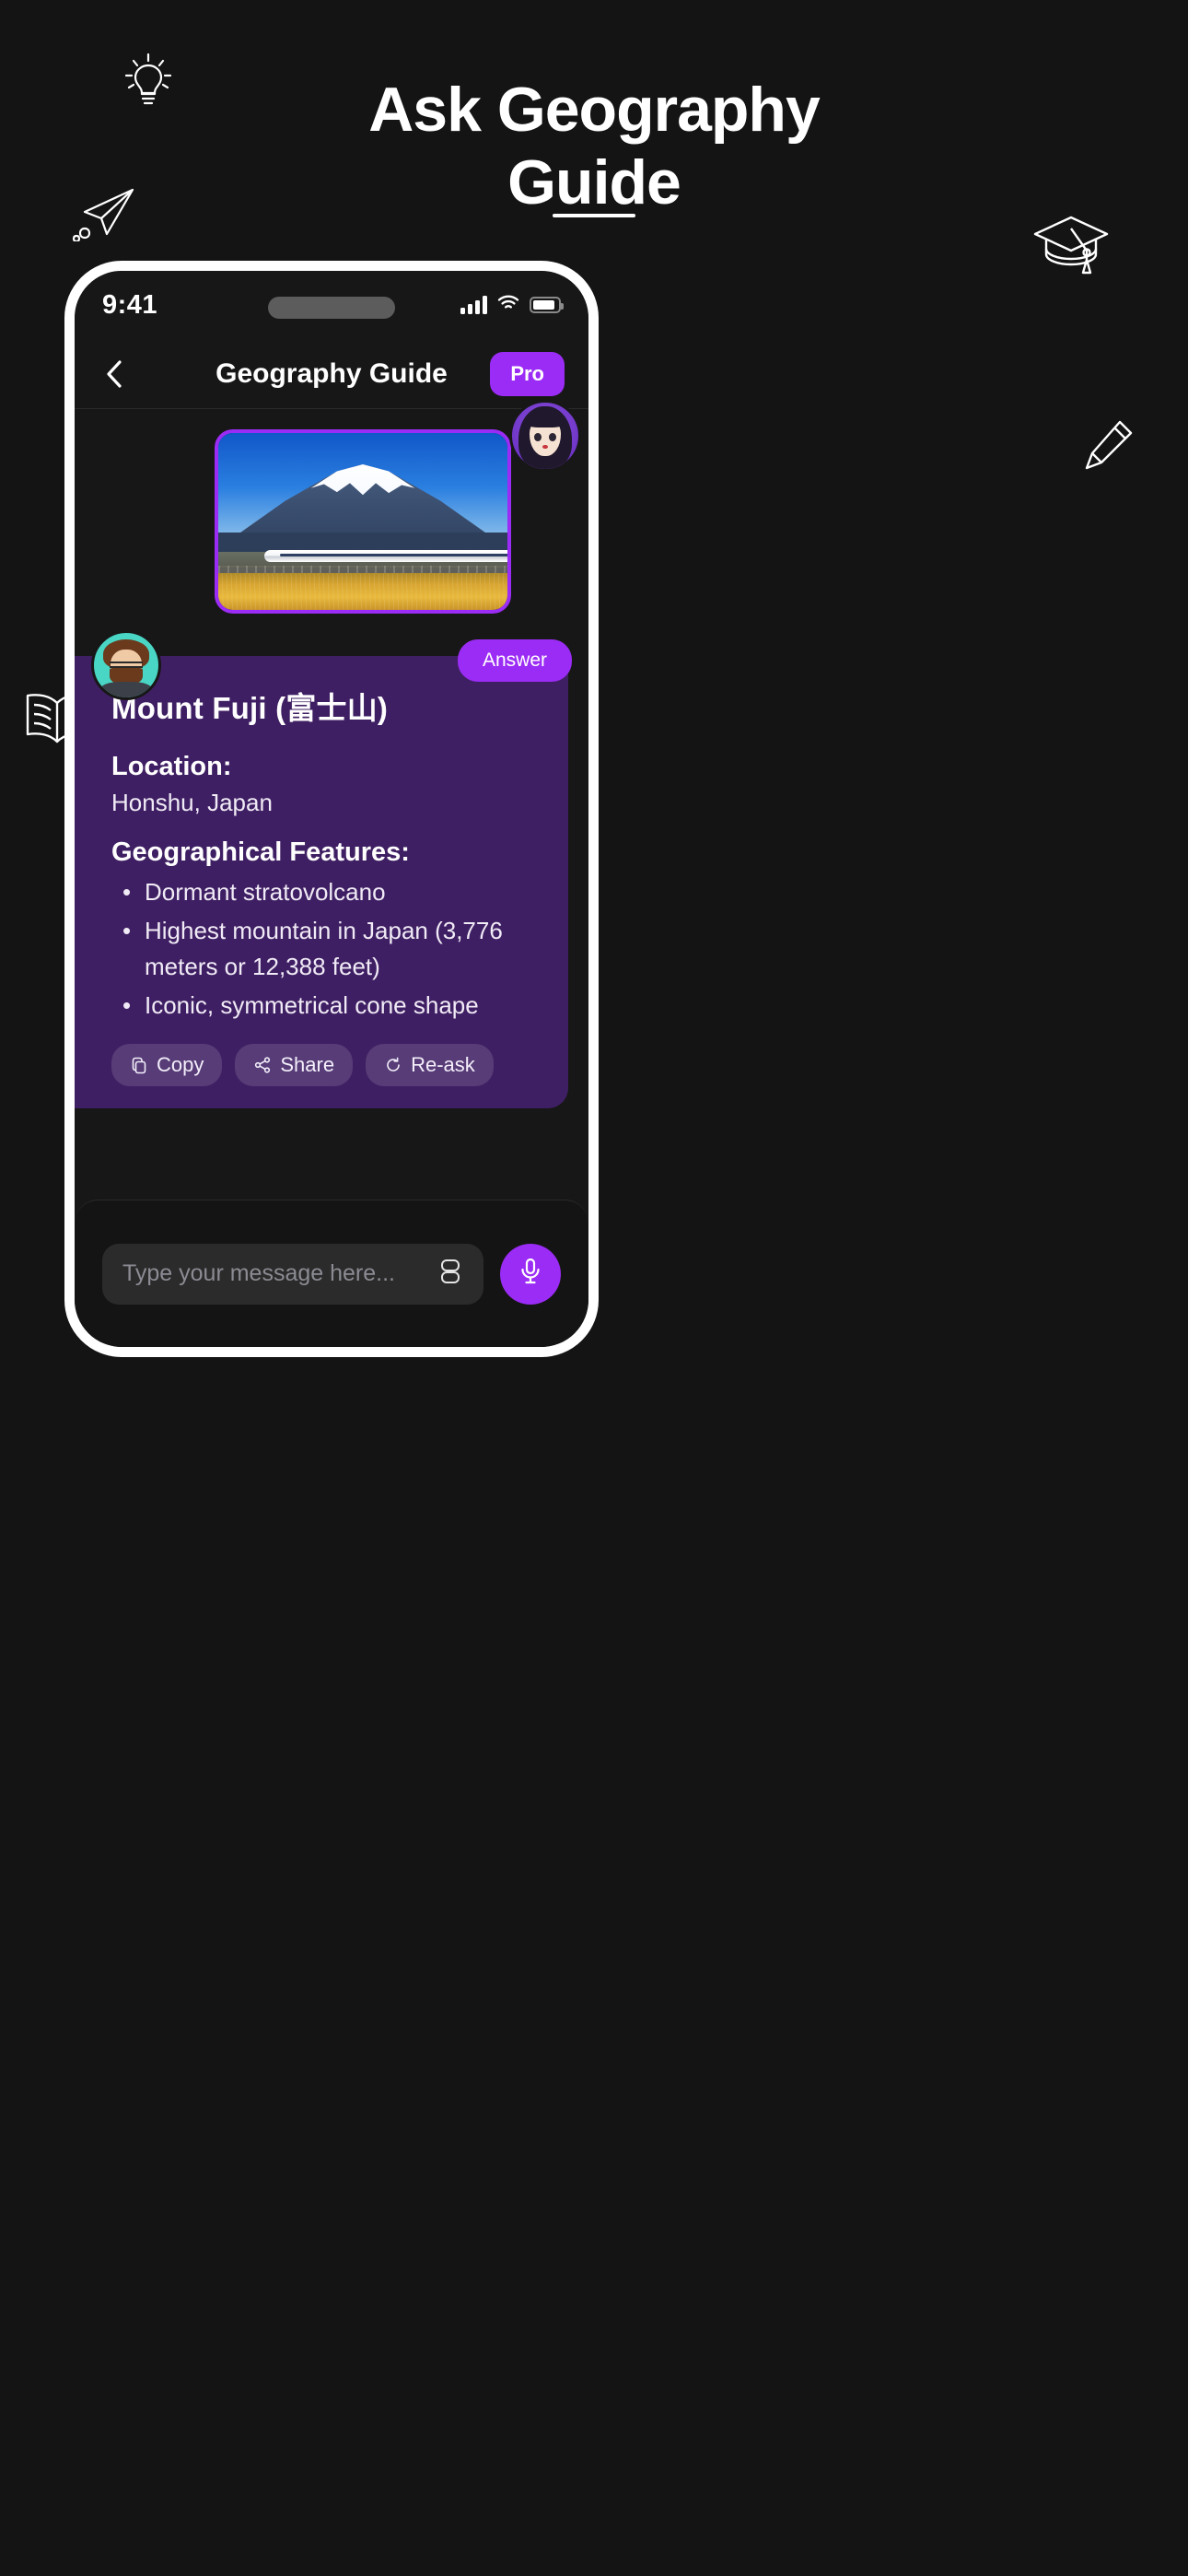  I want to click on microphone-icon, so click(530, 1274).